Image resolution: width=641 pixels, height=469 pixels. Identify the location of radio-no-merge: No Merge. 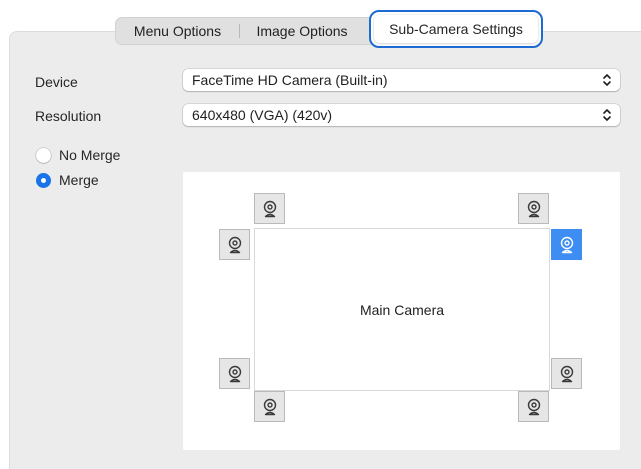
(78, 155).